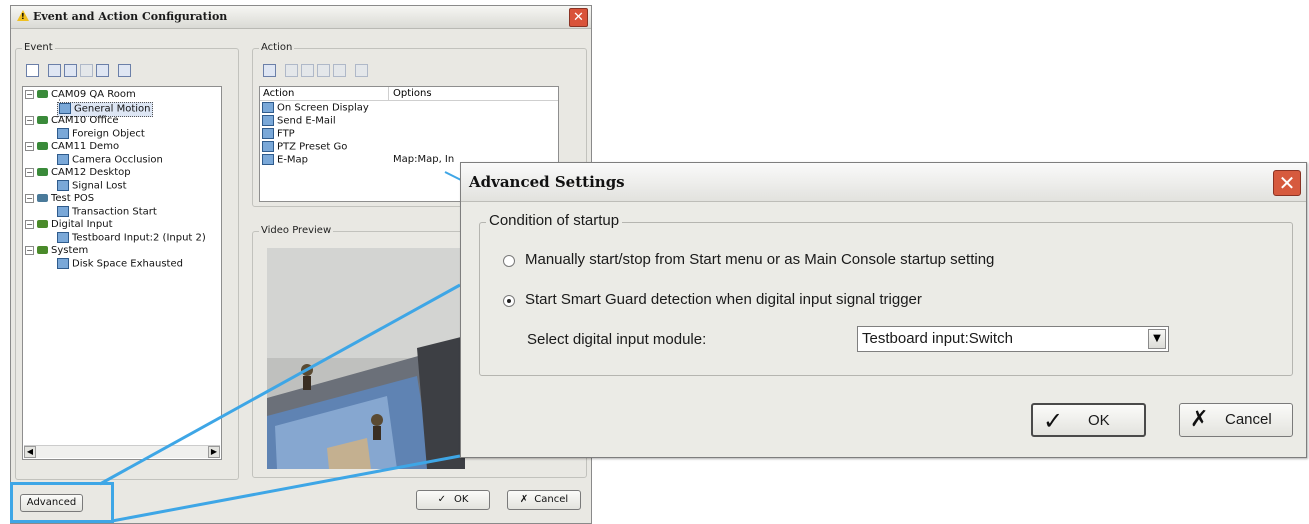 The width and height of the screenshot is (1309, 524). I want to click on chevron-down-icon: ▼, so click(1157, 339).